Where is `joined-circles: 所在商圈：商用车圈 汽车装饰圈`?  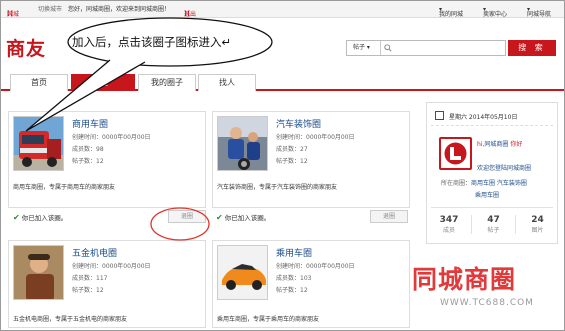
joined-circles: 所在商圈：商用车圈 汽车装饰圈 is located at coordinates (484, 183).